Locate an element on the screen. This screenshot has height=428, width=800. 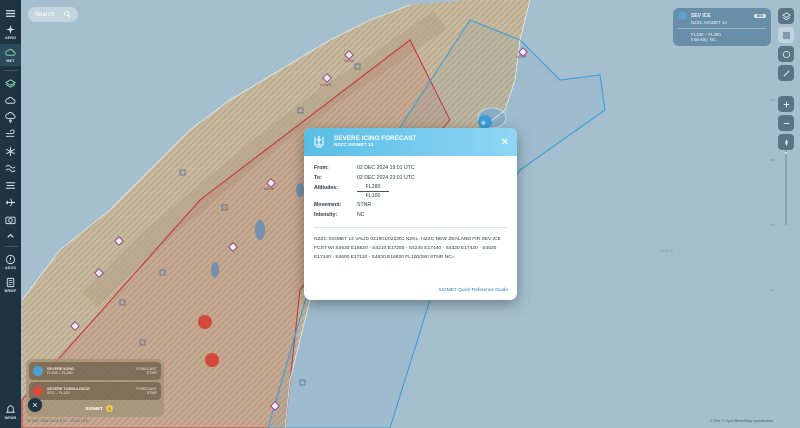
field-from: From: 02 DEC 2024 19:01 UTC is located at coordinates (410, 168).